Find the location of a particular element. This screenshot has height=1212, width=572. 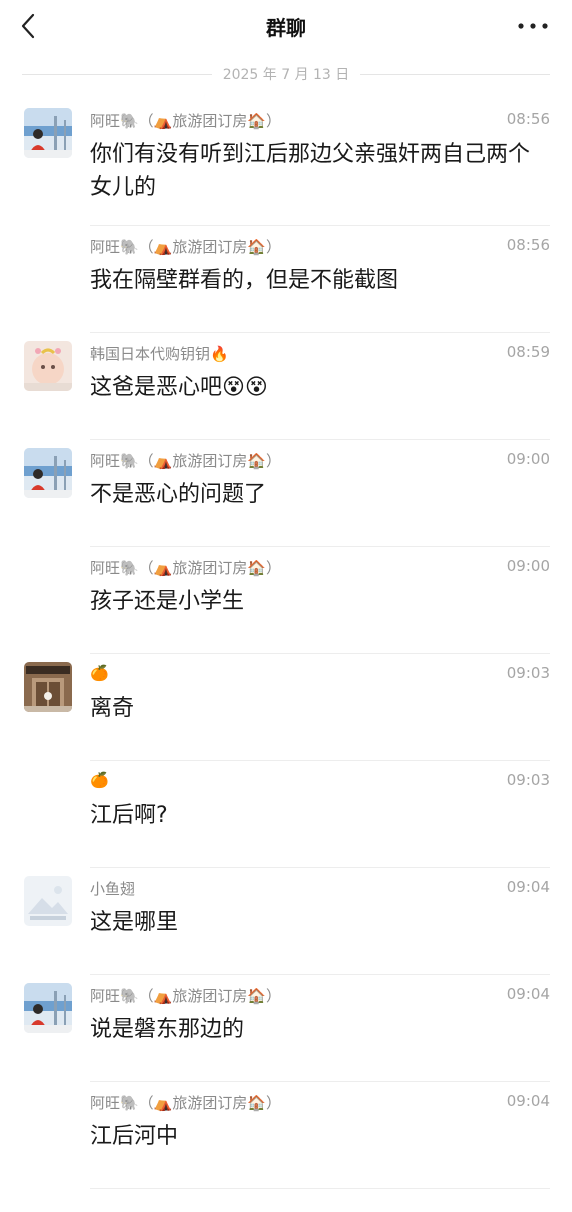

message-text: 这爸是恶心吧😵😵 is located at coordinates (179, 387).